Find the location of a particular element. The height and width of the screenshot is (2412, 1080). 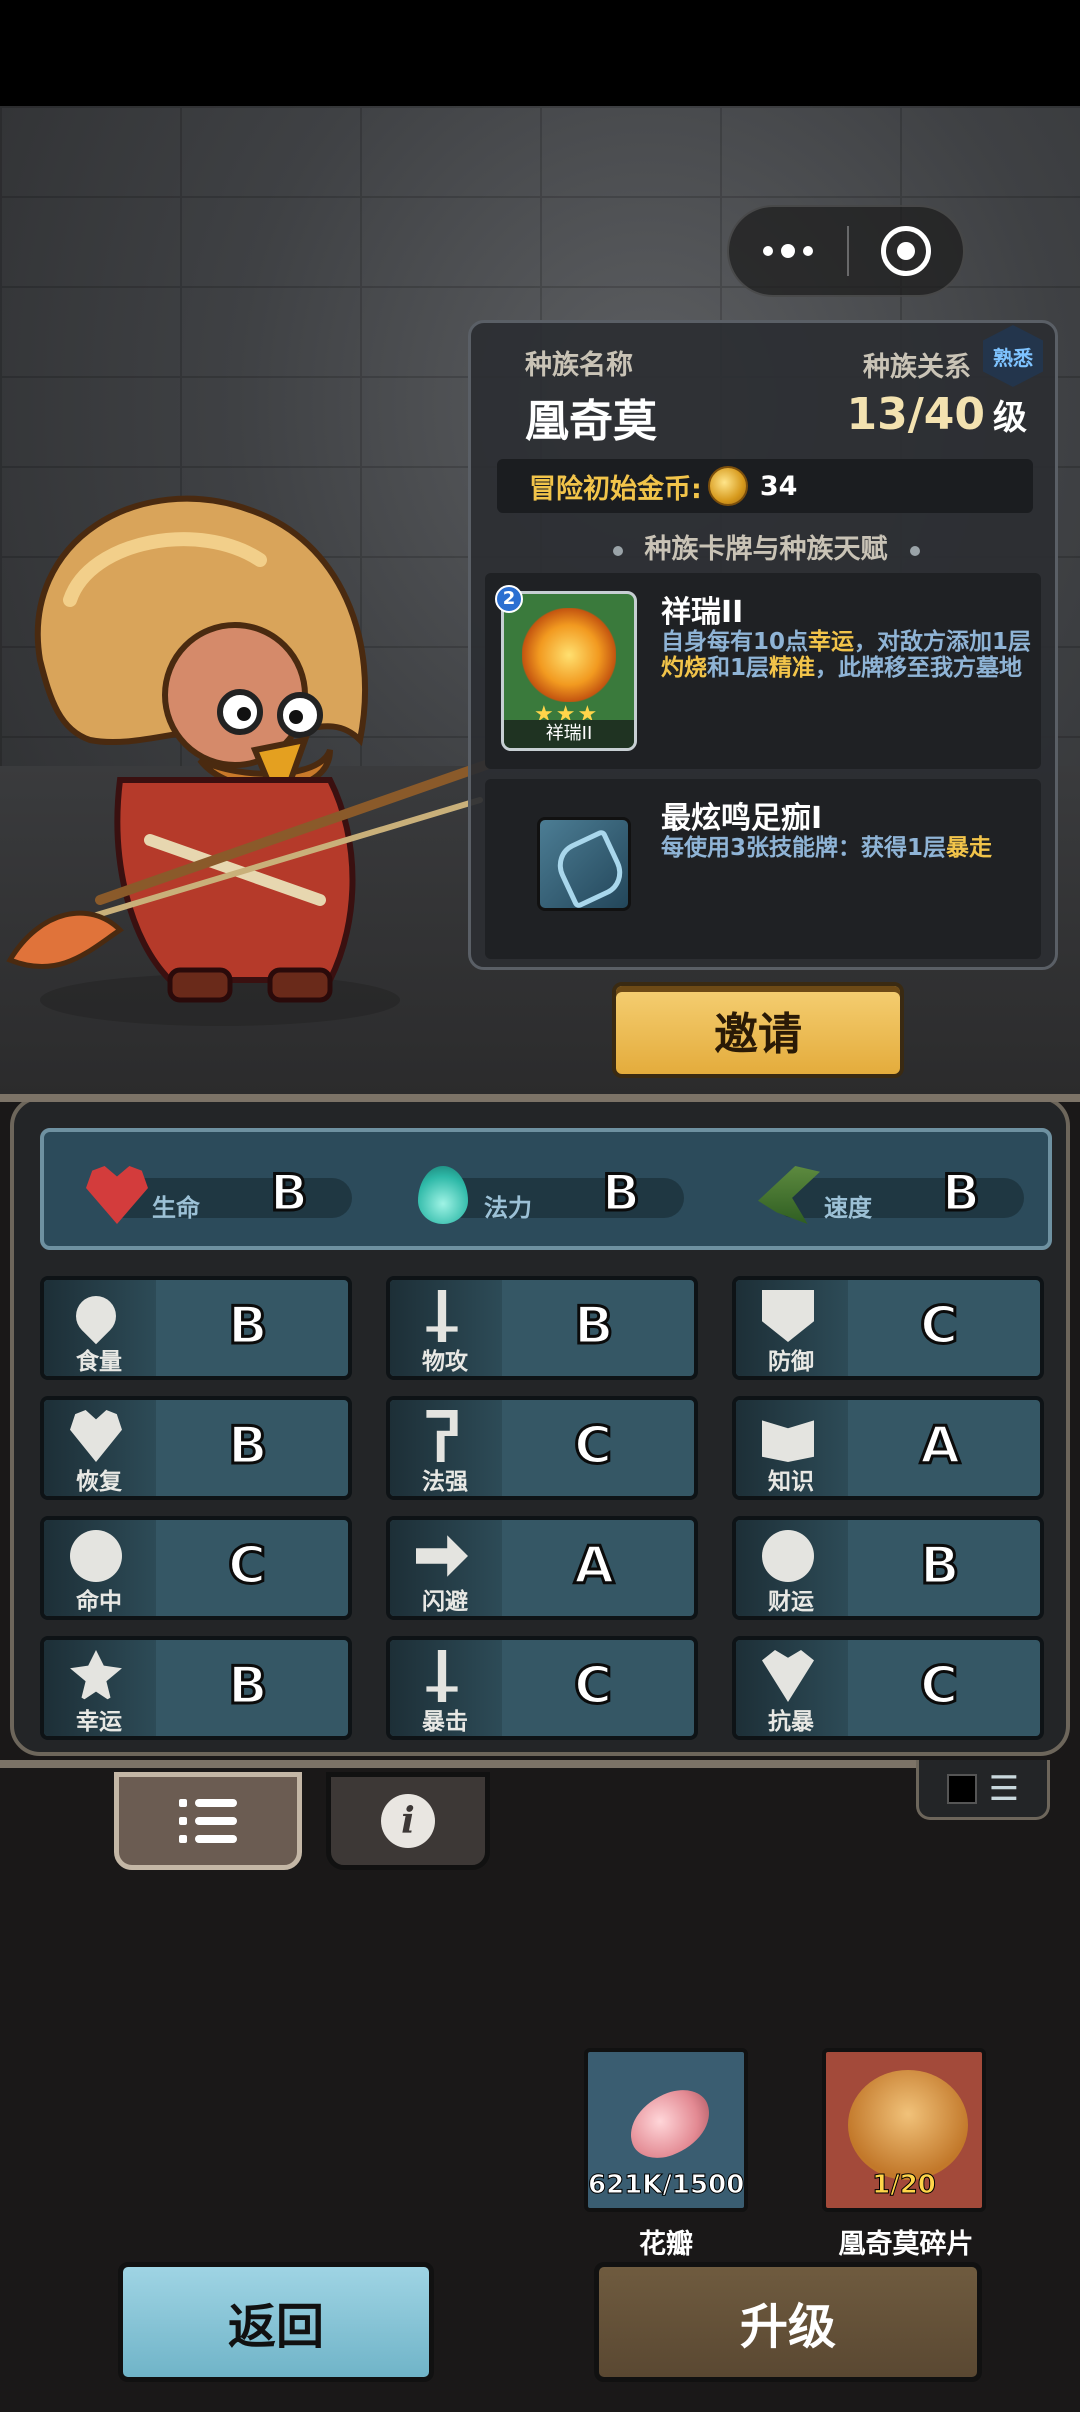

attribute-cell: 防御 C is located at coordinates (888, 1328).